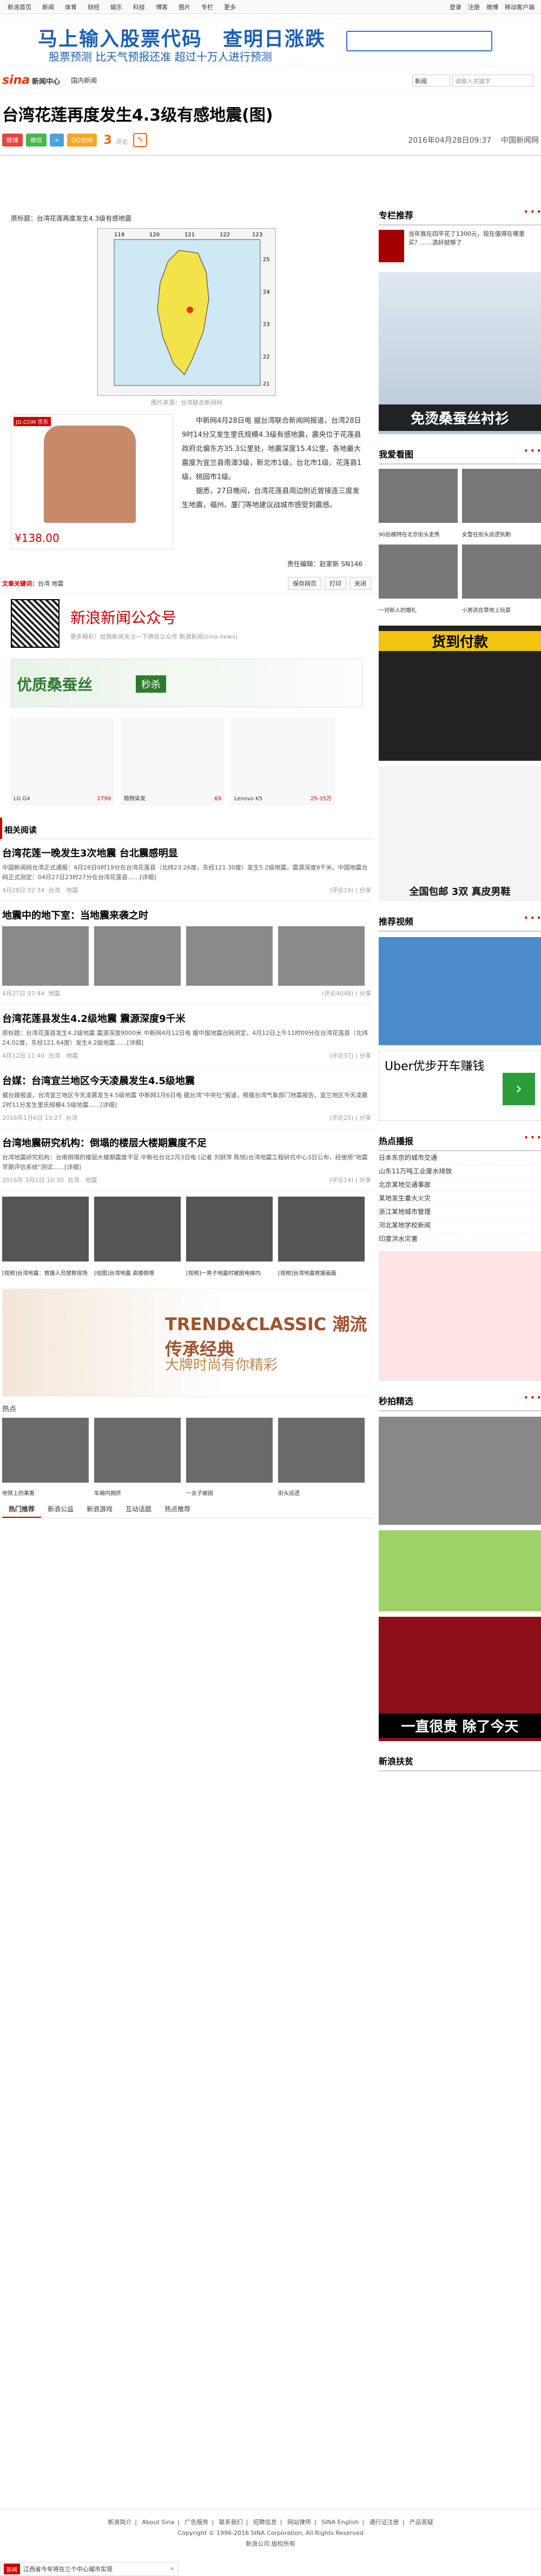 The height and width of the screenshot is (2576, 541). I want to click on hot-news-link: 日本东京的城市交通, so click(460, 1158).